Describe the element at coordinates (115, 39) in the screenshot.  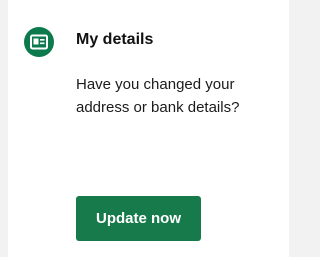
I see `card-title: My details` at that location.